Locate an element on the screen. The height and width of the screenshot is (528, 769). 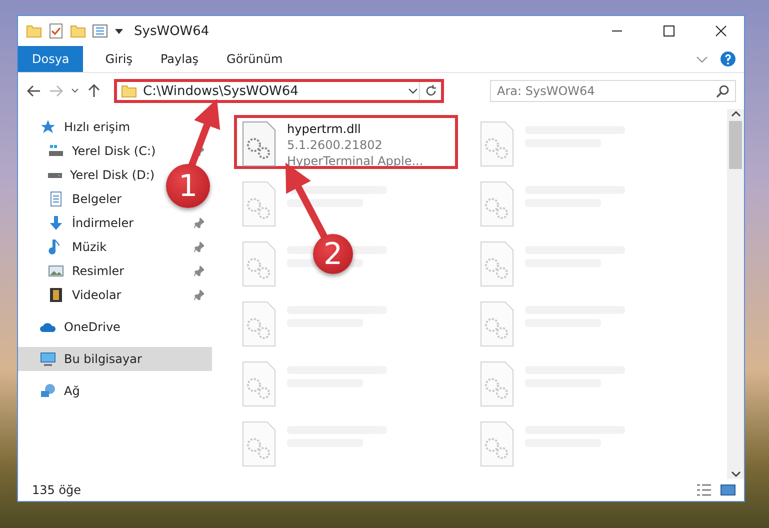
dropdown-icon is located at coordinates (119, 31).